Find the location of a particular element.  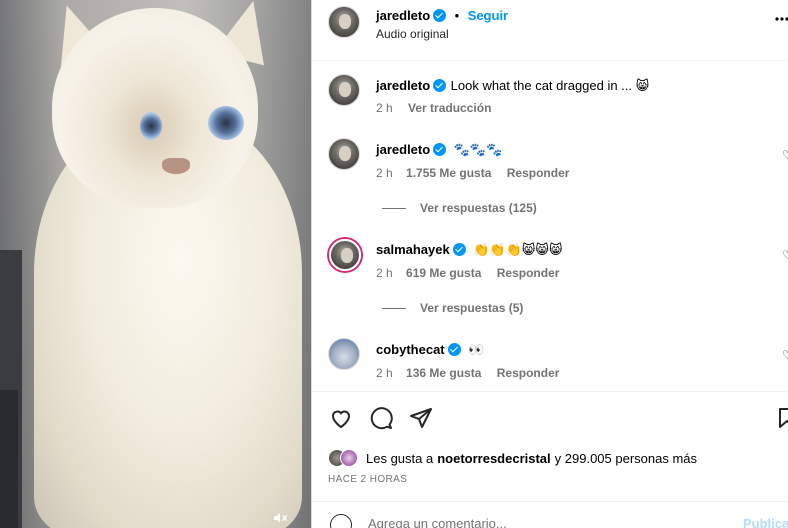

view-replies-button: Ver respuestas (125) is located at coordinates (459, 208).